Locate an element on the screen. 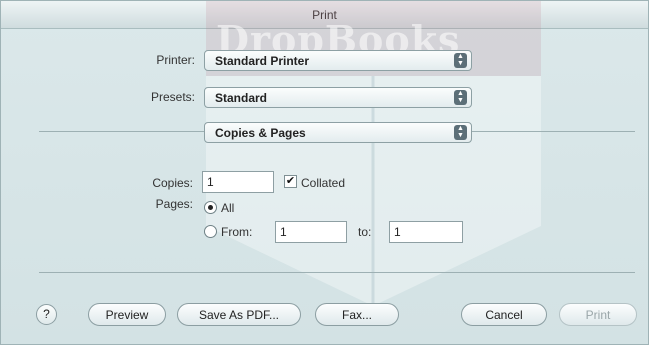  printer-value: Standard Printer is located at coordinates (262, 61).